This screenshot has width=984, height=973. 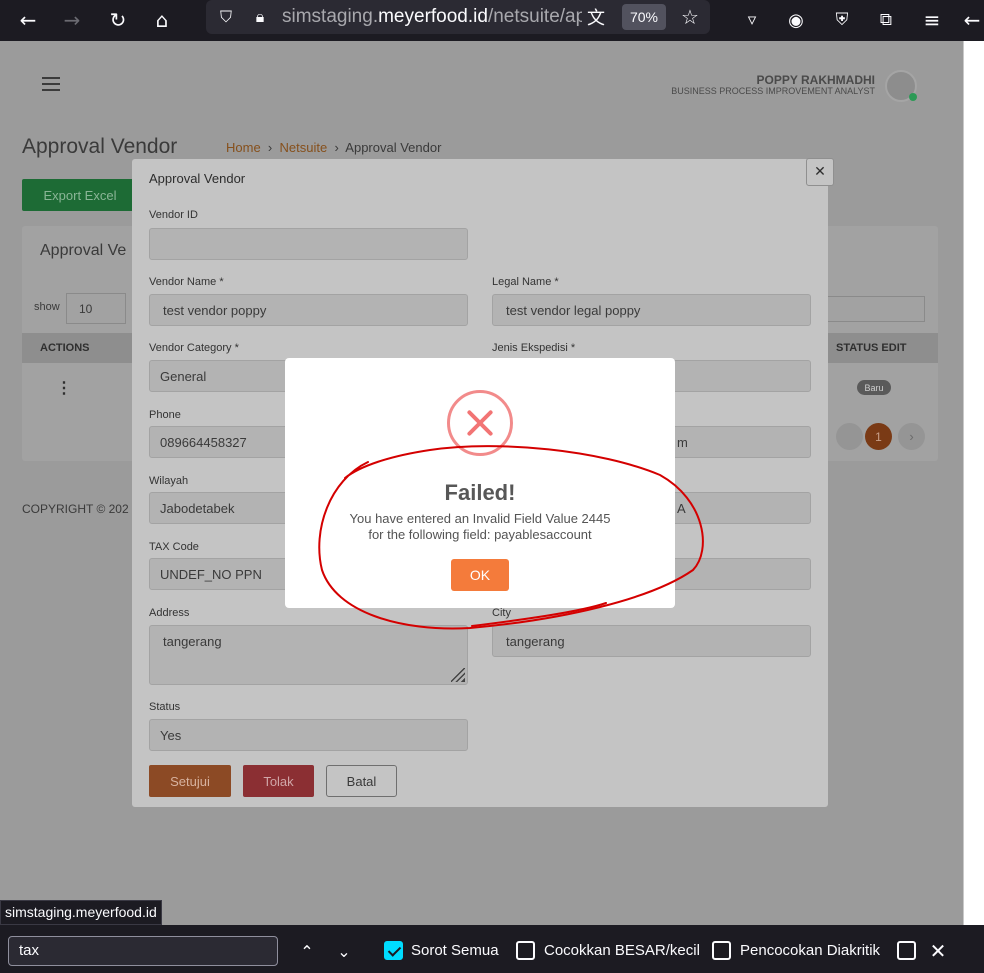 What do you see at coordinates (932, 20) in the screenshot?
I see `menu-icon: ≡` at bounding box center [932, 20].